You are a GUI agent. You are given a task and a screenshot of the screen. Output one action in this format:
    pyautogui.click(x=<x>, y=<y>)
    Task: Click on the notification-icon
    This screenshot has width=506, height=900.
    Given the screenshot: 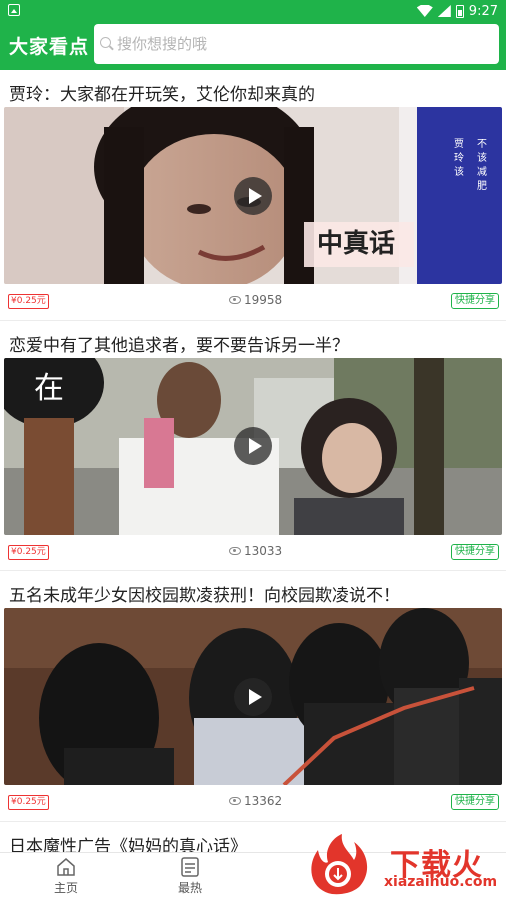 What is the action you would take?
    pyautogui.click(x=14, y=10)
    